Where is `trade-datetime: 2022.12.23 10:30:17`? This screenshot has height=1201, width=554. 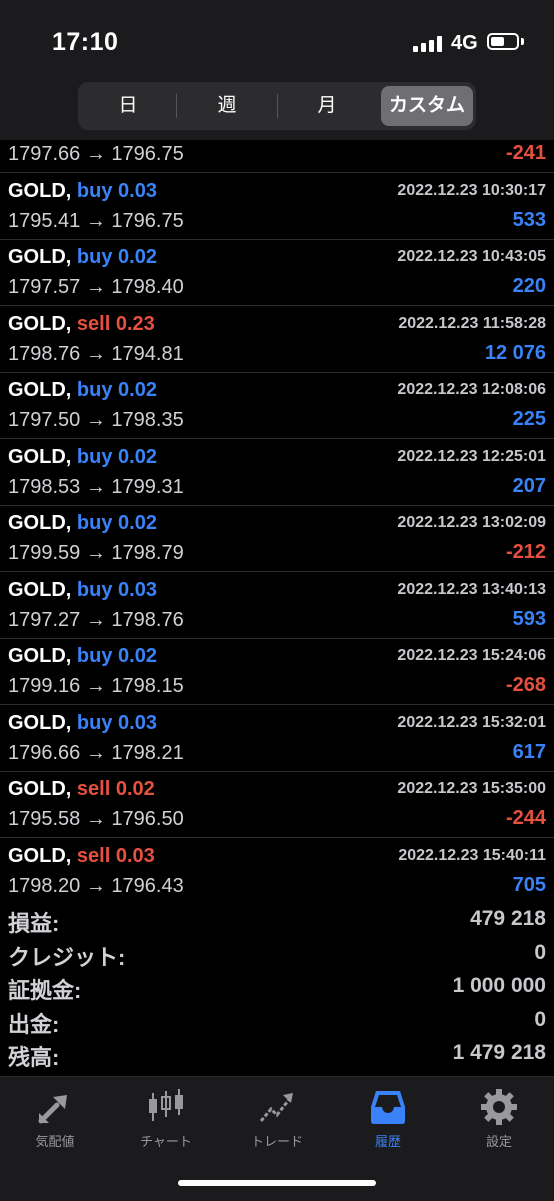
trade-datetime: 2022.12.23 10:30:17 is located at coordinates (471, 190).